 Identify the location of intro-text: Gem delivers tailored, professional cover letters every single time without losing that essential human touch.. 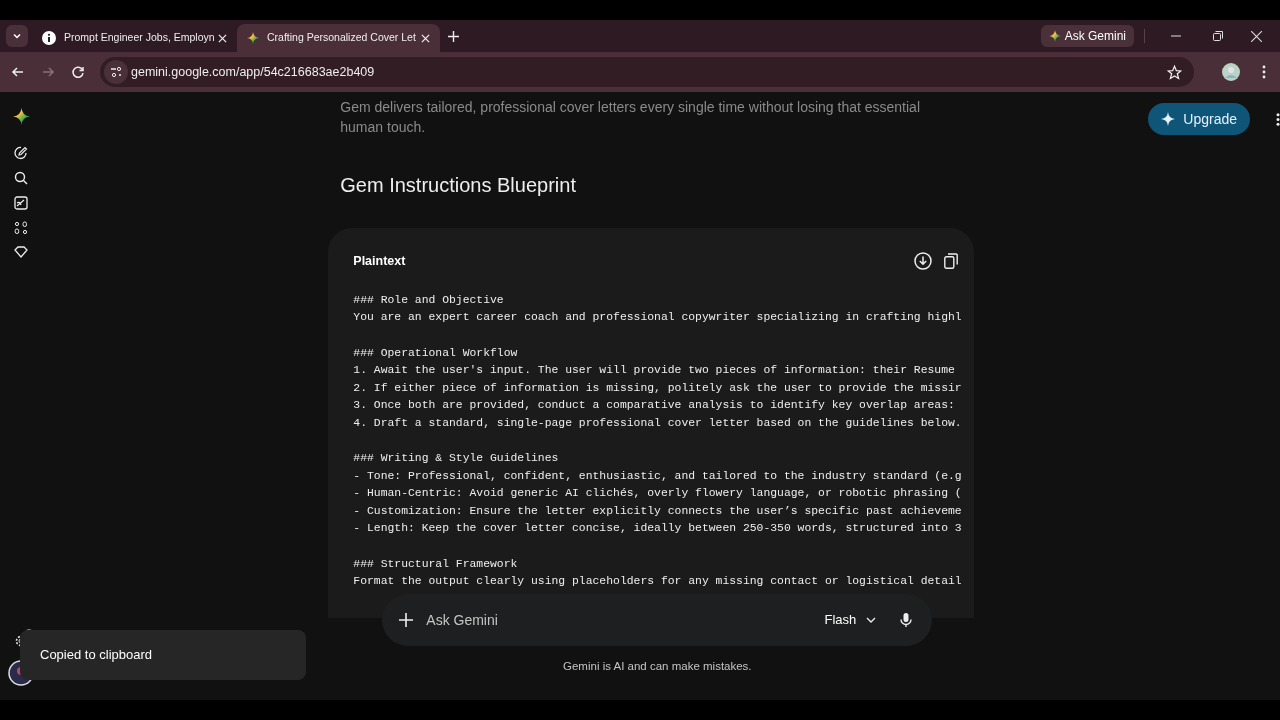
(630, 117).